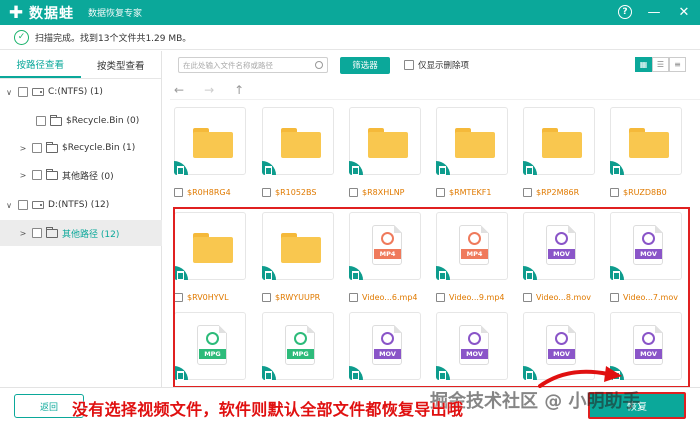  Describe the element at coordinates (650, 192) in the screenshot. I see `file-name-row: $RUZD8B0` at that location.